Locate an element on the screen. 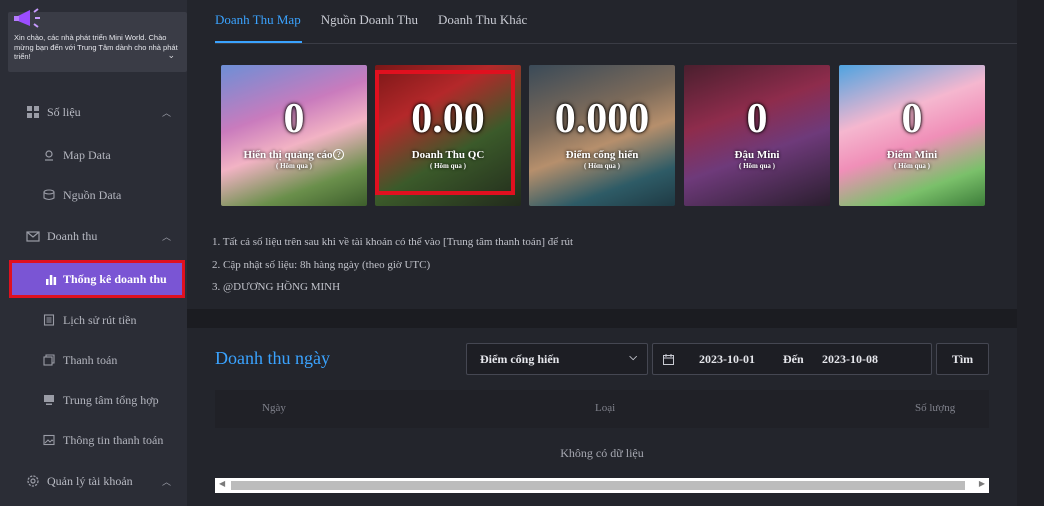  horizontal-scrollbar: ◀ ▶ is located at coordinates (602, 485).